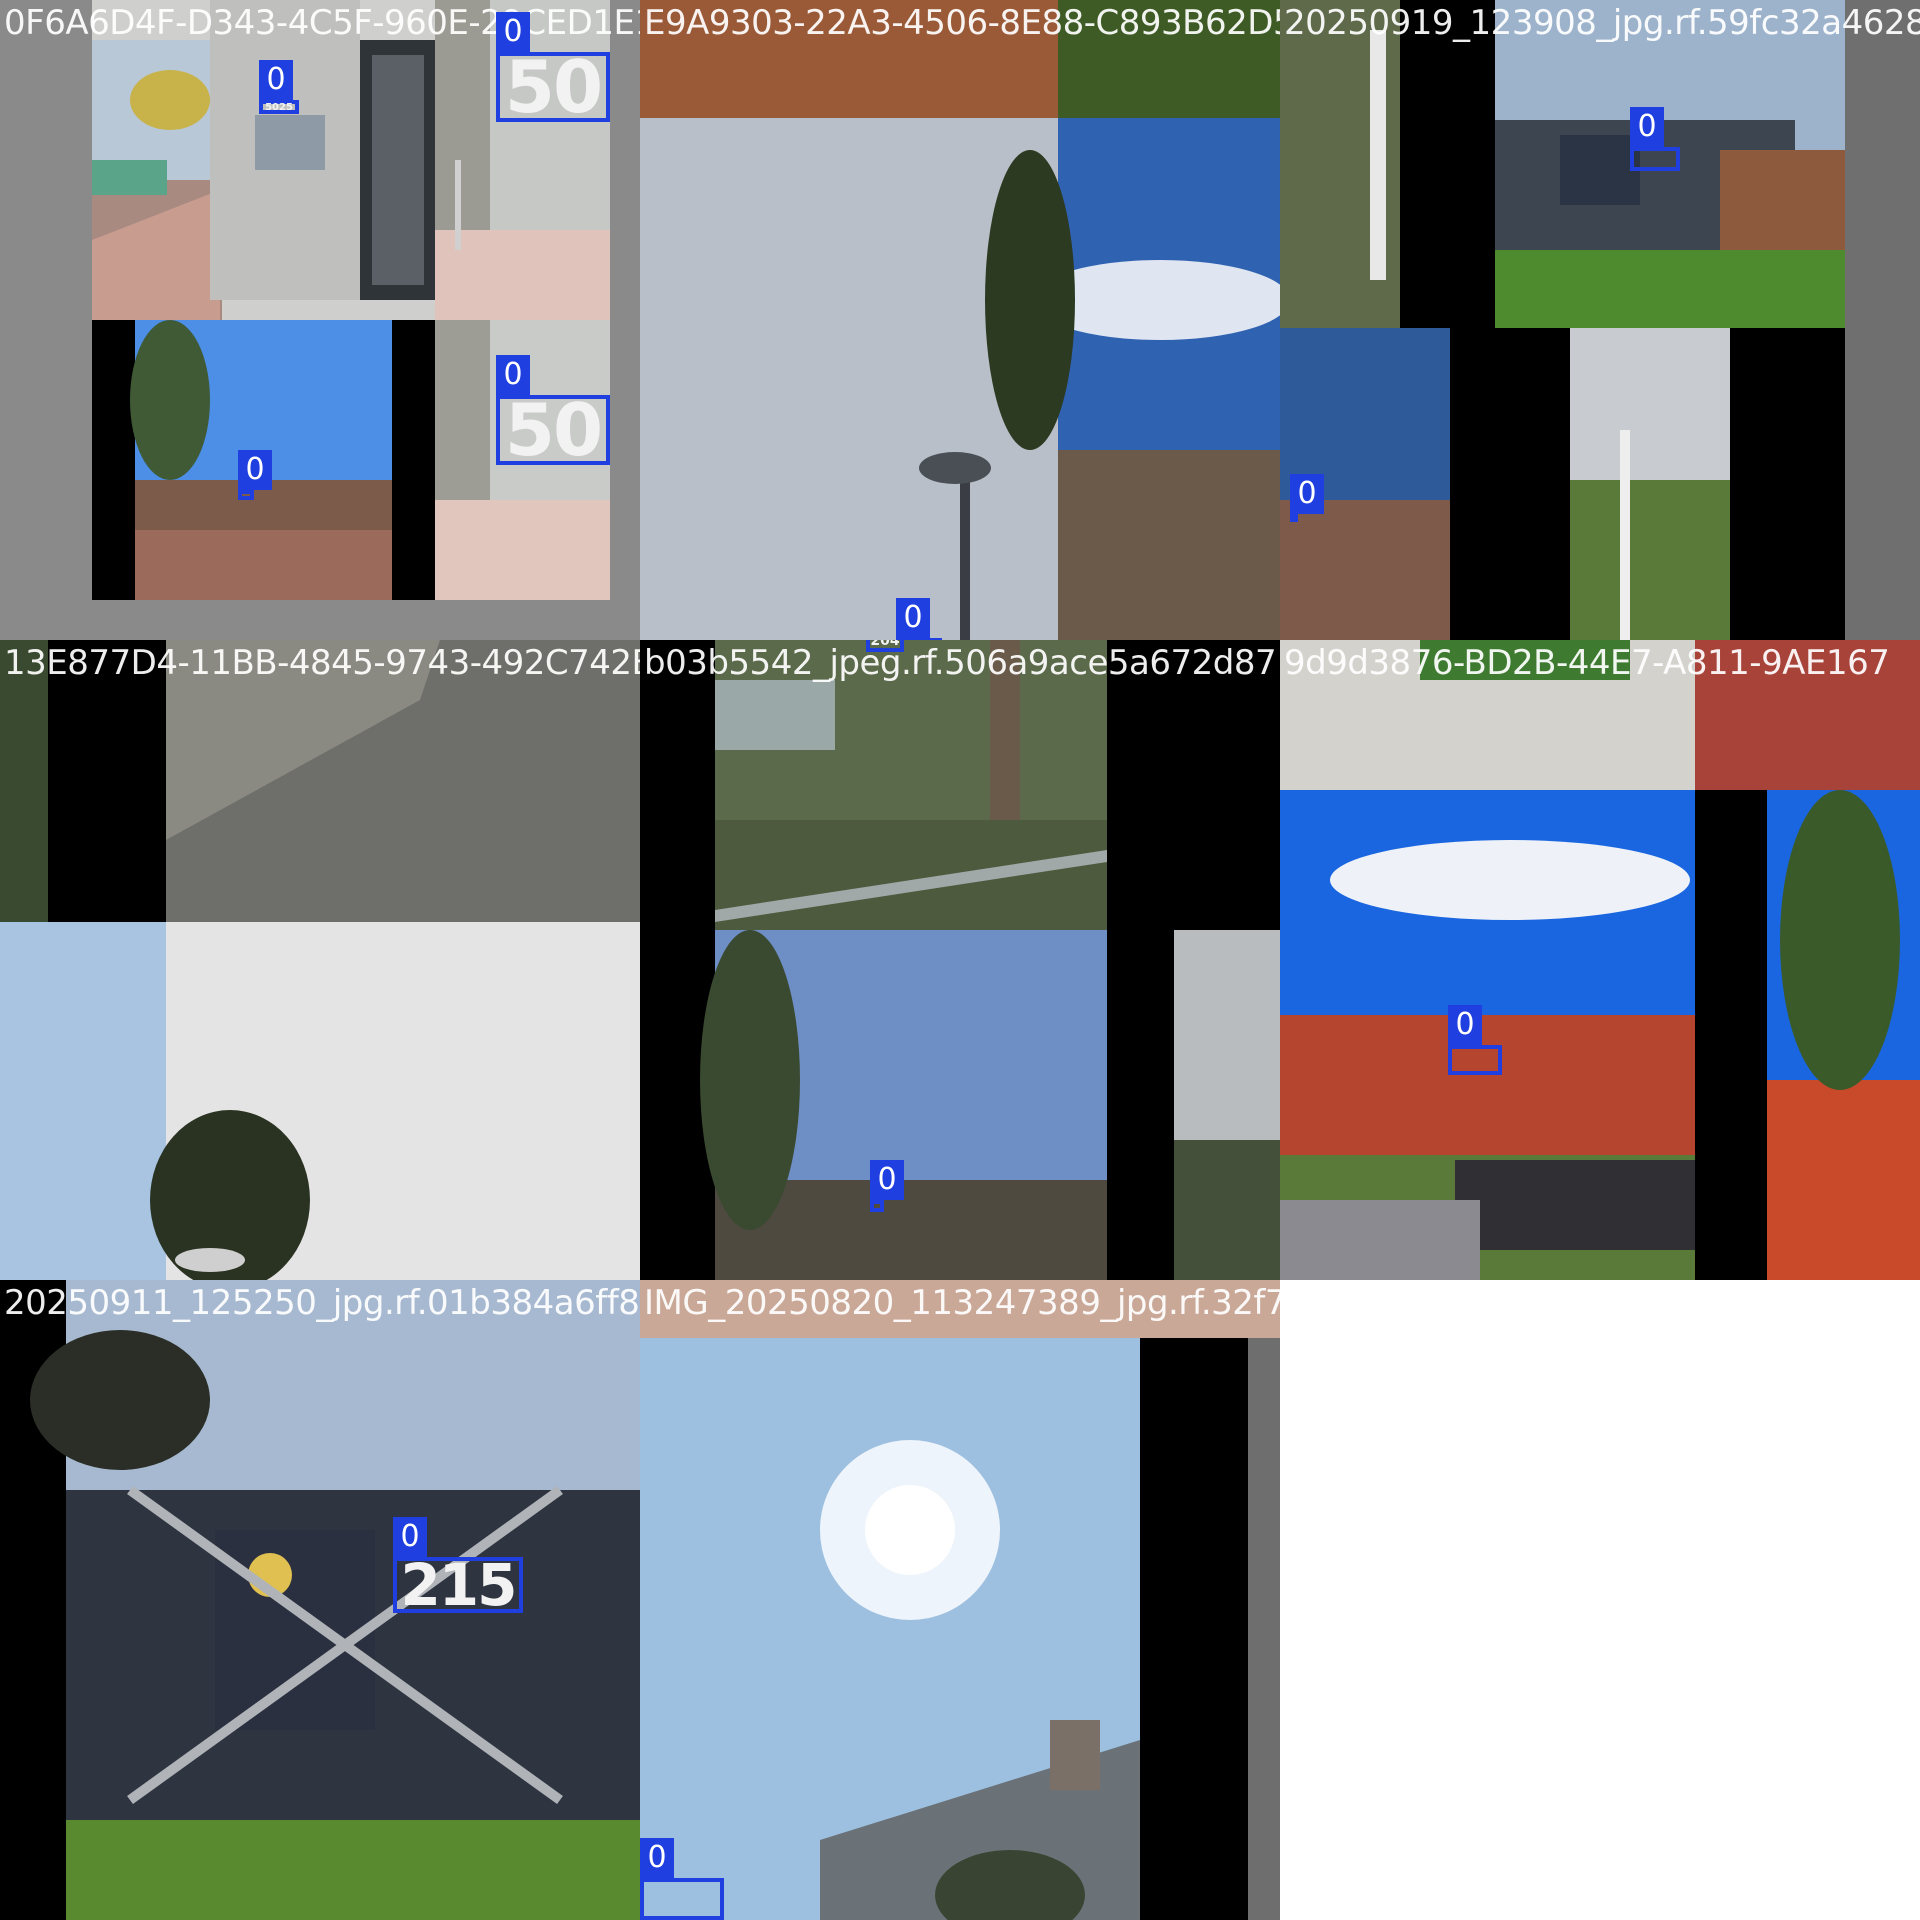  I want to click on mosaic-tile-5: b03b5542_jpeg.rf.506a9ace5a672d87 204 0, so click(960, 960).